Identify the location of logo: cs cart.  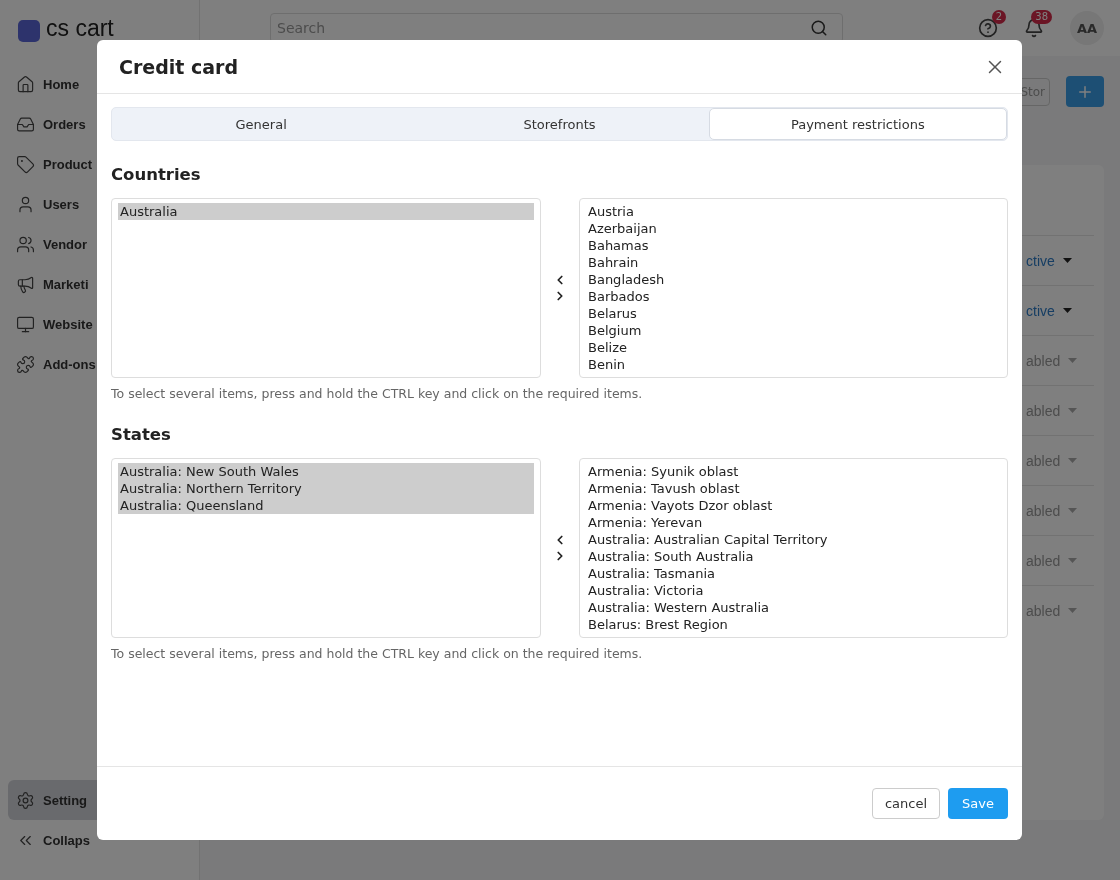
(80, 28).